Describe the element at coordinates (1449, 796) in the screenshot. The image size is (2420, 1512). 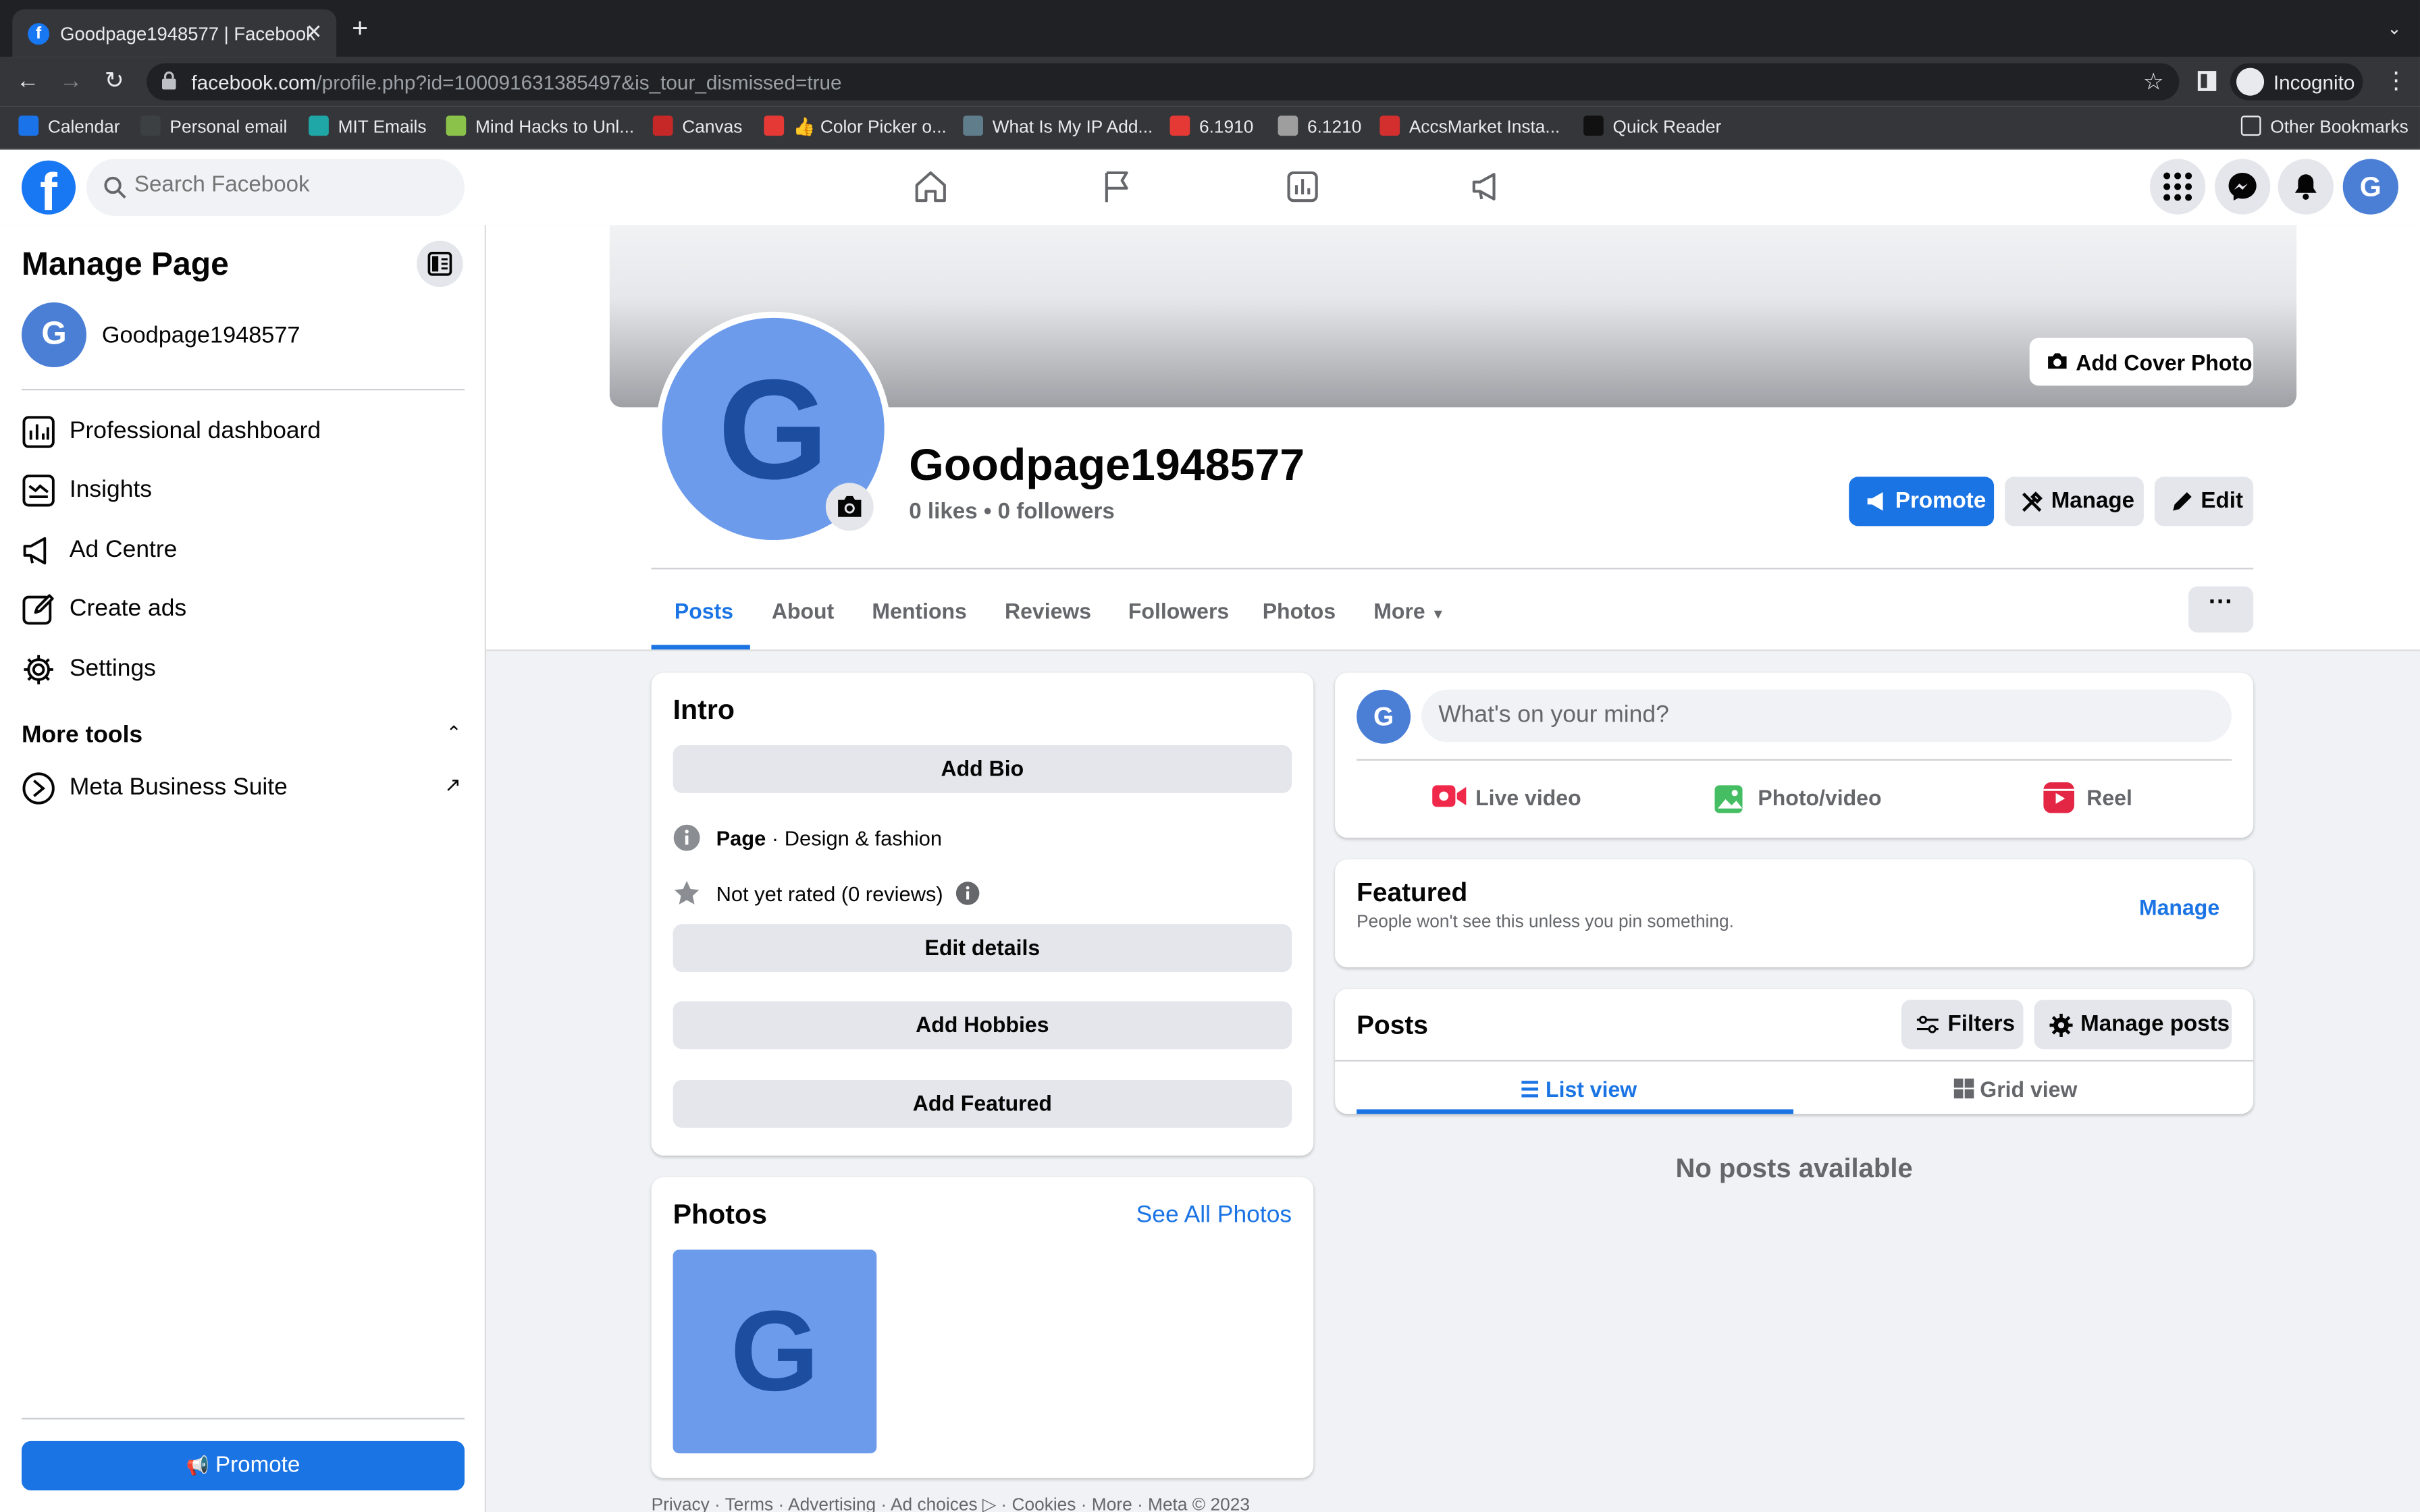
I see `live-video-icon` at that location.